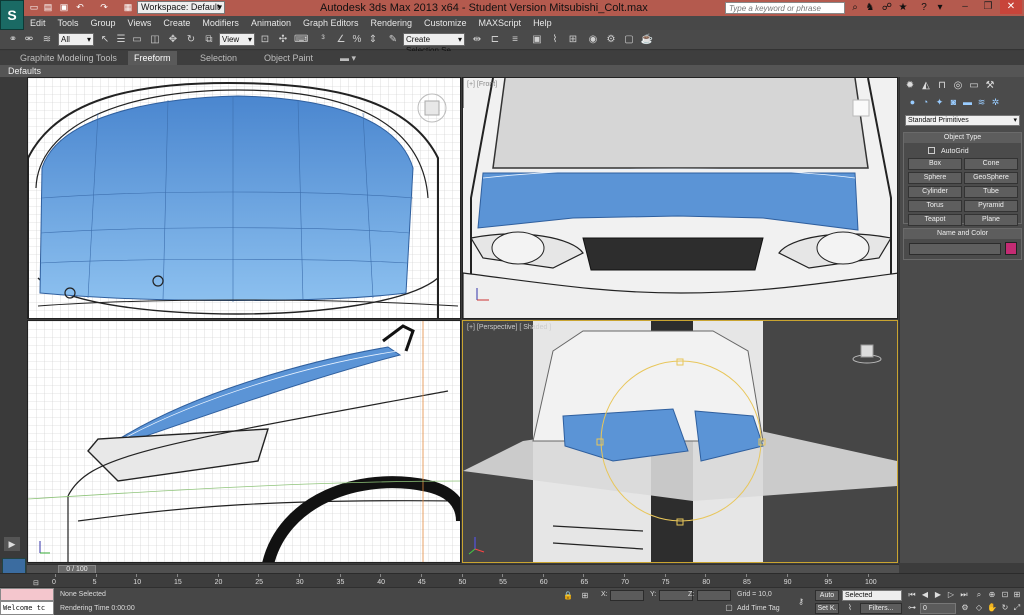  Describe the element at coordinates (103, 23) in the screenshot. I see `menu-group: Group` at that location.